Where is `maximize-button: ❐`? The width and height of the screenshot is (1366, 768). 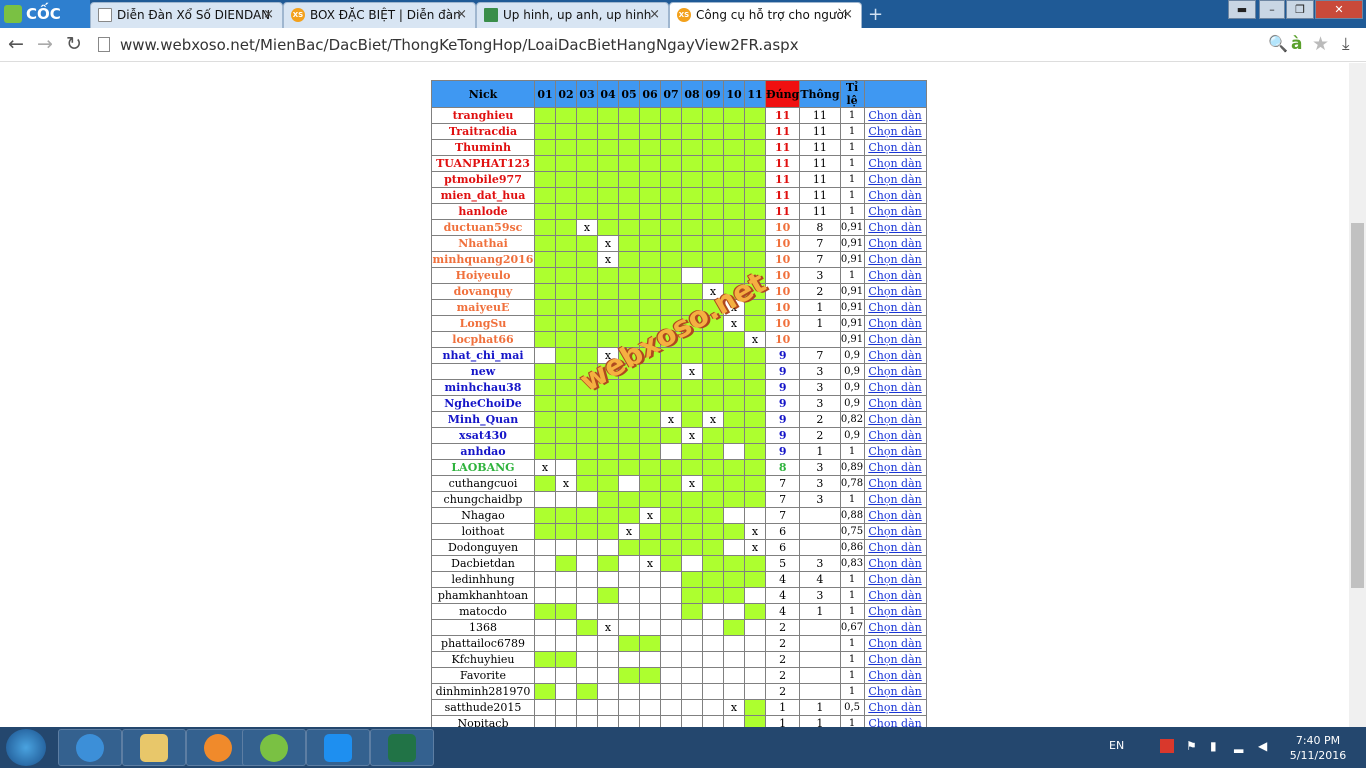
maximize-button: ❐ is located at coordinates (1300, 9).